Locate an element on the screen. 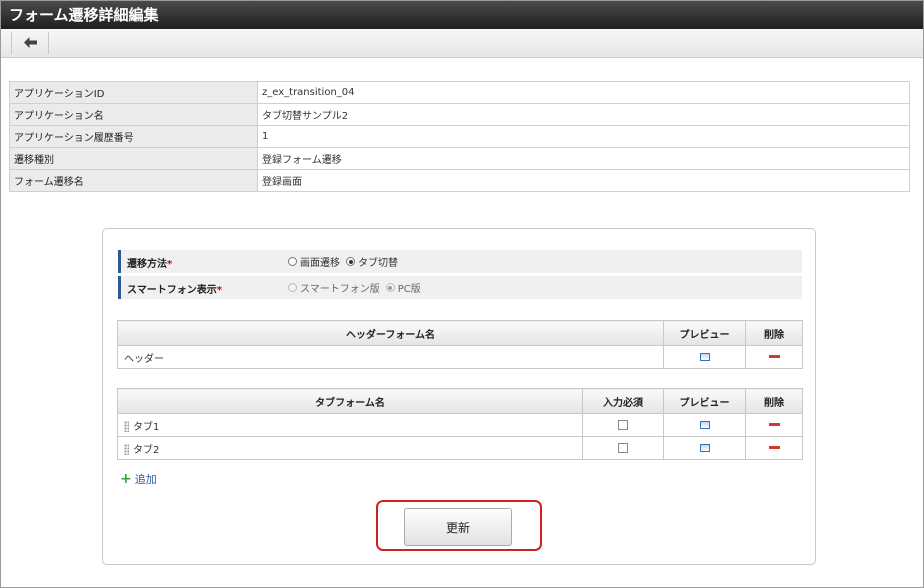 This screenshot has width=924, height=588. radio-pc-version is located at coordinates (390, 287).